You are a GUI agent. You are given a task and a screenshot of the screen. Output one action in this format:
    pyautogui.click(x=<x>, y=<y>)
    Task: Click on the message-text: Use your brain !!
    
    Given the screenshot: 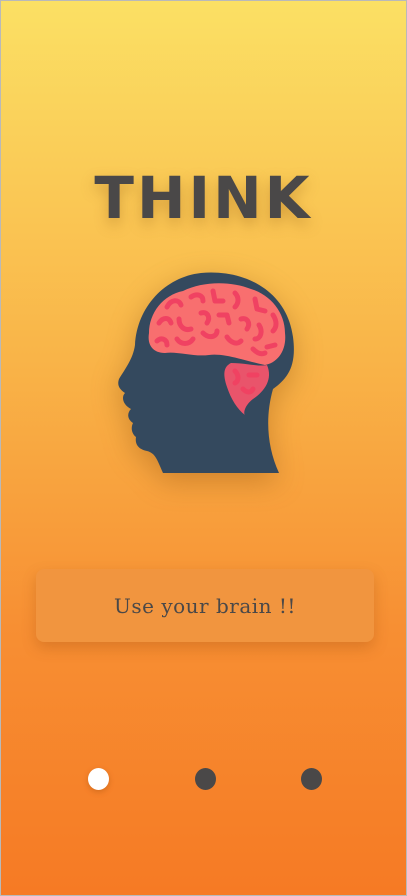 What is the action you would take?
    pyautogui.click(x=205, y=605)
    